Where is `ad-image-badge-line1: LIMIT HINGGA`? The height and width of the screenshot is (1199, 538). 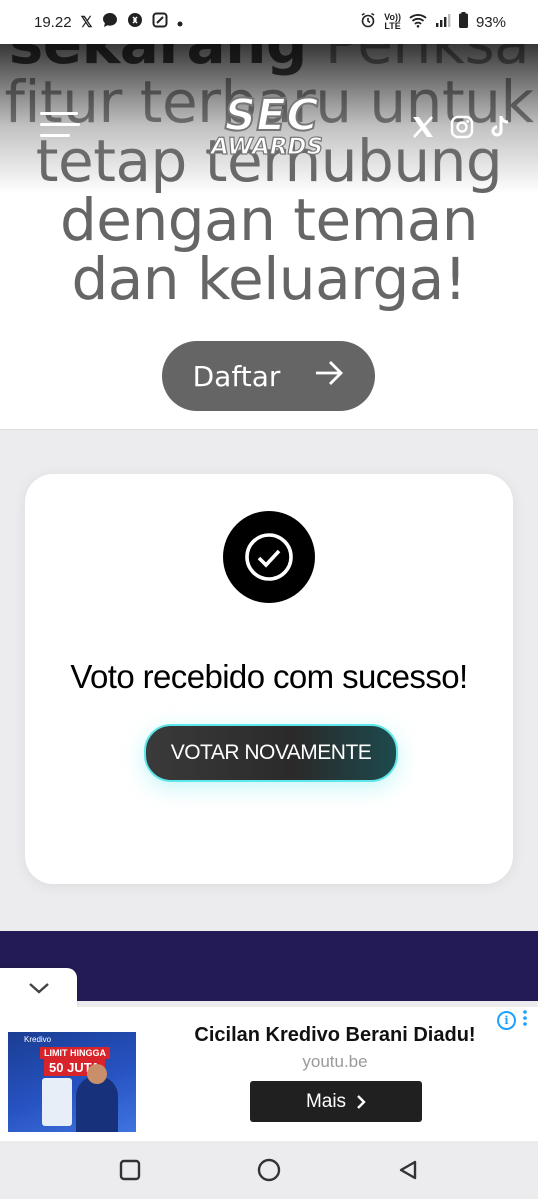
ad-image-badge-line1: LIMIT HINGGA is located at coordinates (75, 1053).